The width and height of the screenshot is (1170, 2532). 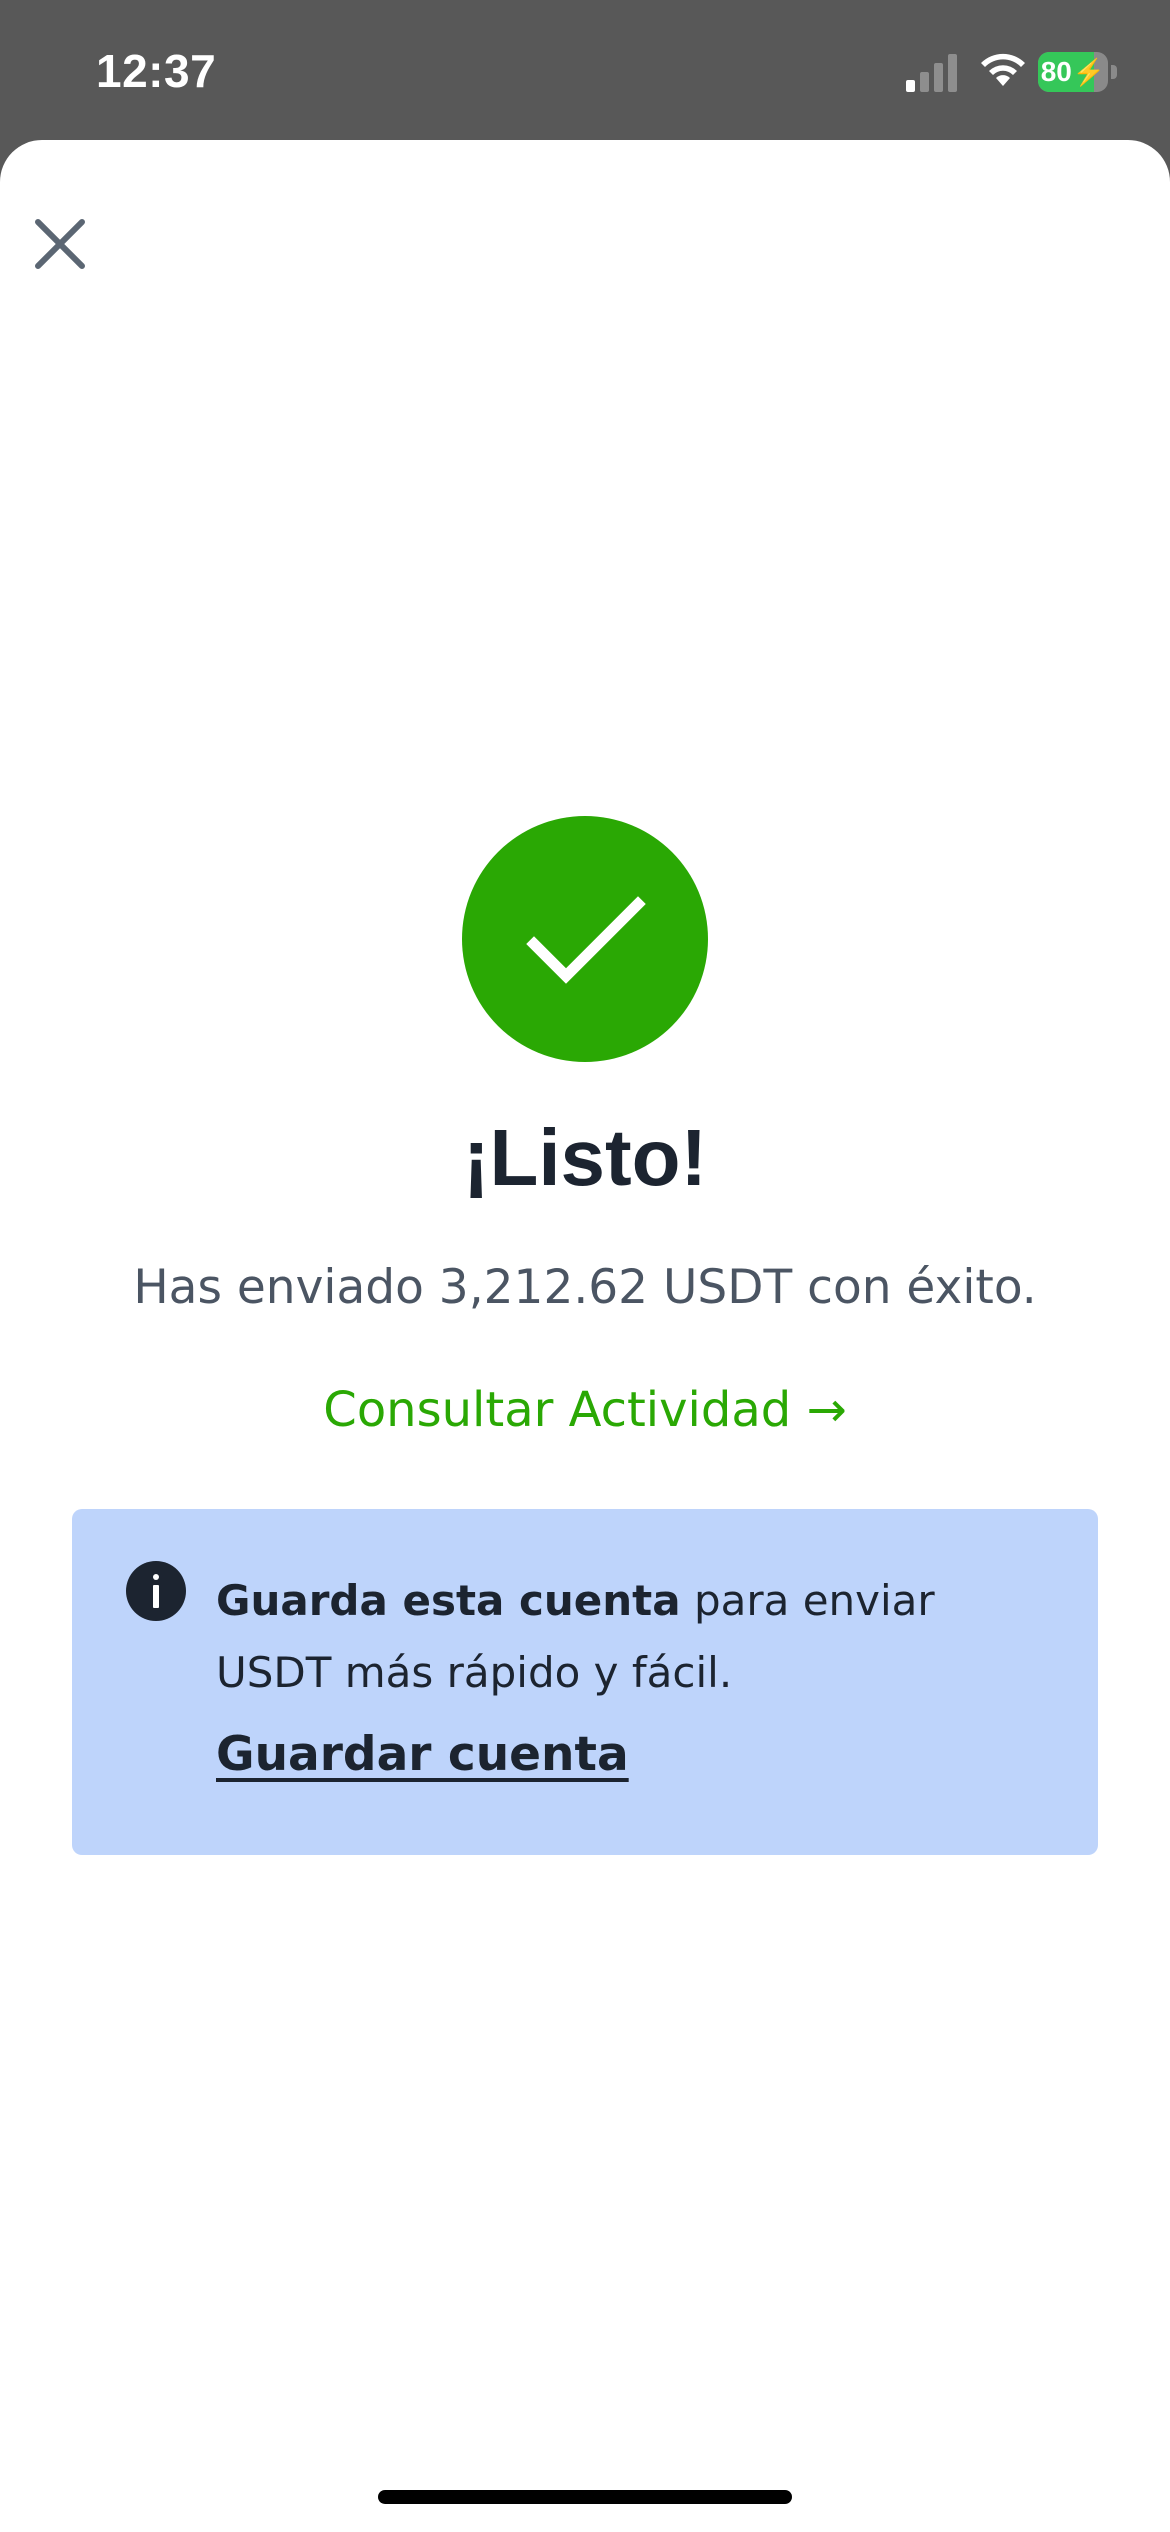 What do you see at coordinates (448, 1600) in the screenshot?
I see `save-account-emphasis: Guarda esta cuenta` at bounding box center [448, 1600].